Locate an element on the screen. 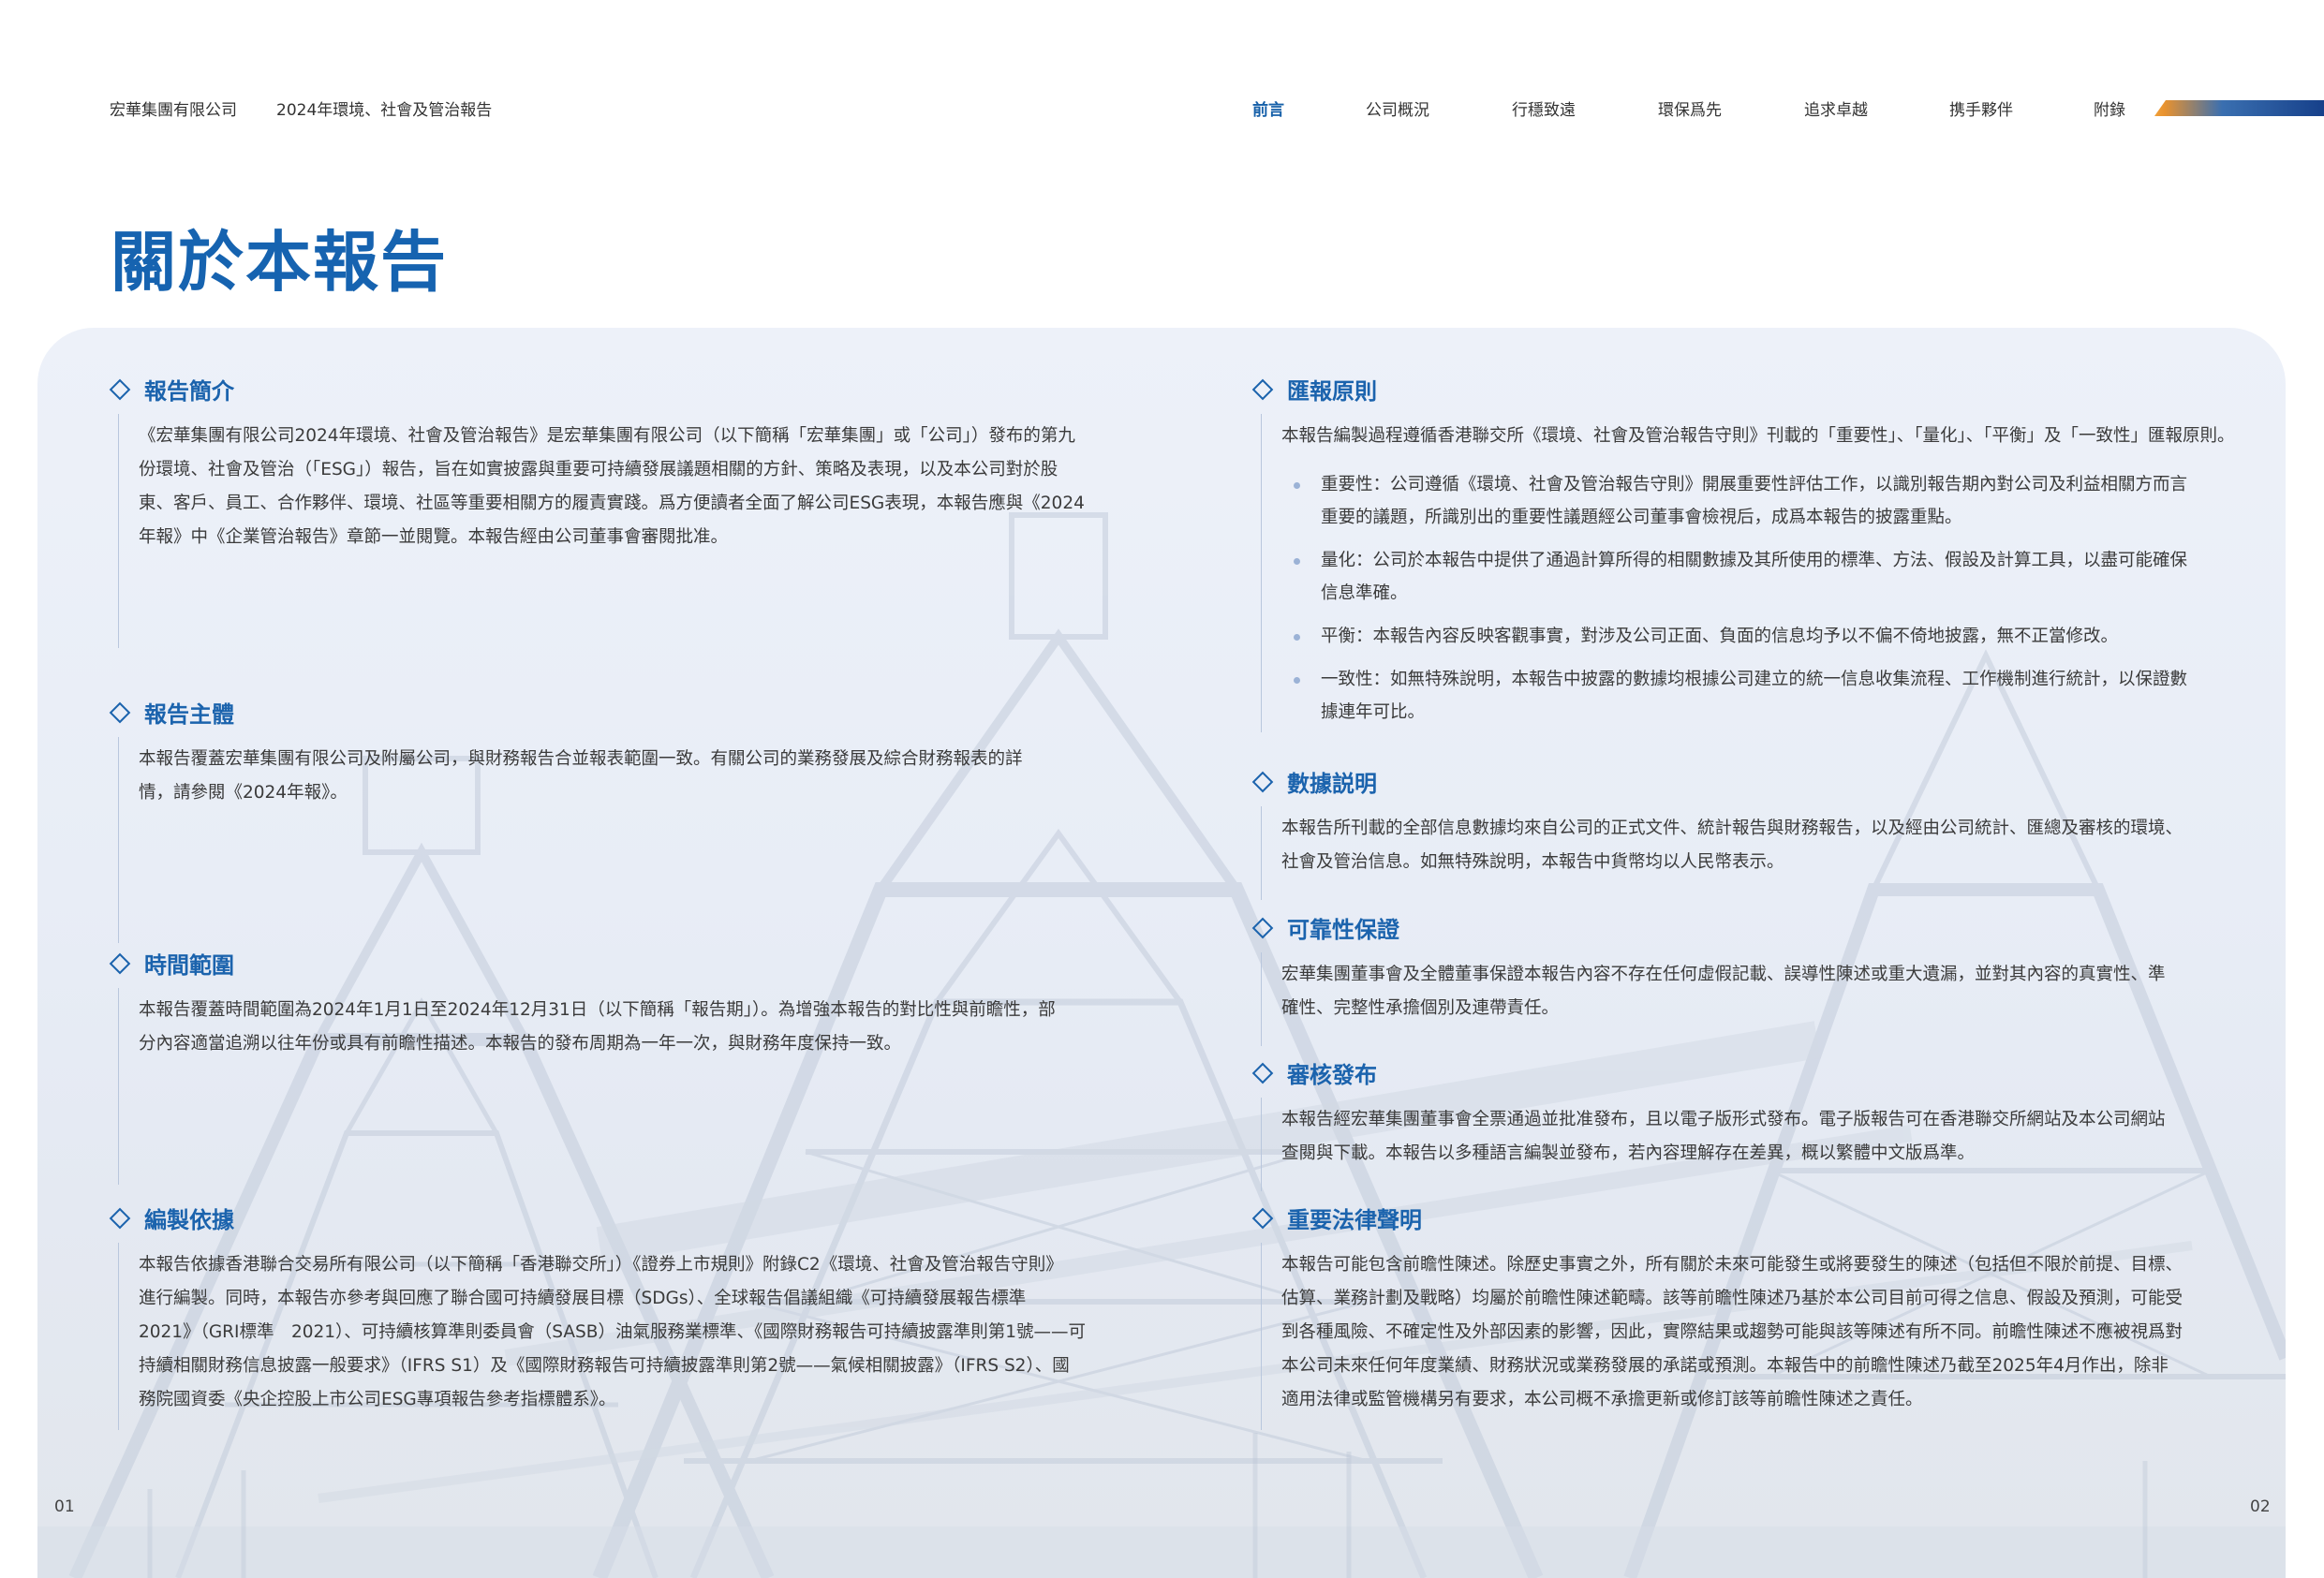 This screenshot has height=1578, width=2324. body-line: 確性、完整性承擔個別及連帶責任。 is located at coordinates (1420, 1008).